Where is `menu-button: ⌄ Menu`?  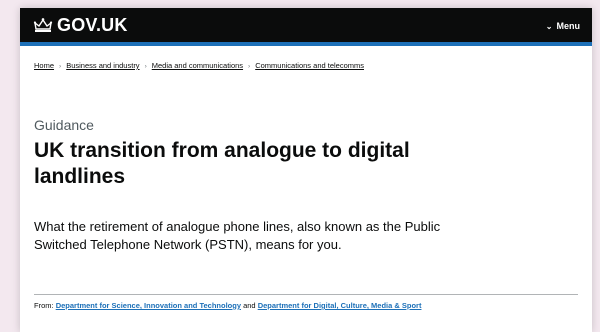
menu-button: ⌄ Menu is located at coordinates (563, 26).